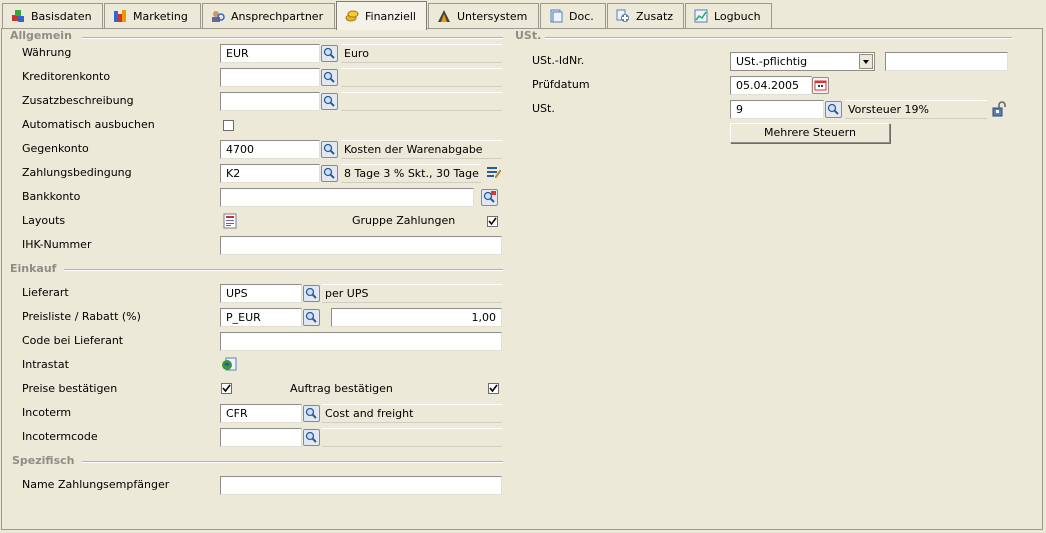 This screenshot has width=1046, height=533. I want to click on kreditorenkonto-input, so click(270, 77).